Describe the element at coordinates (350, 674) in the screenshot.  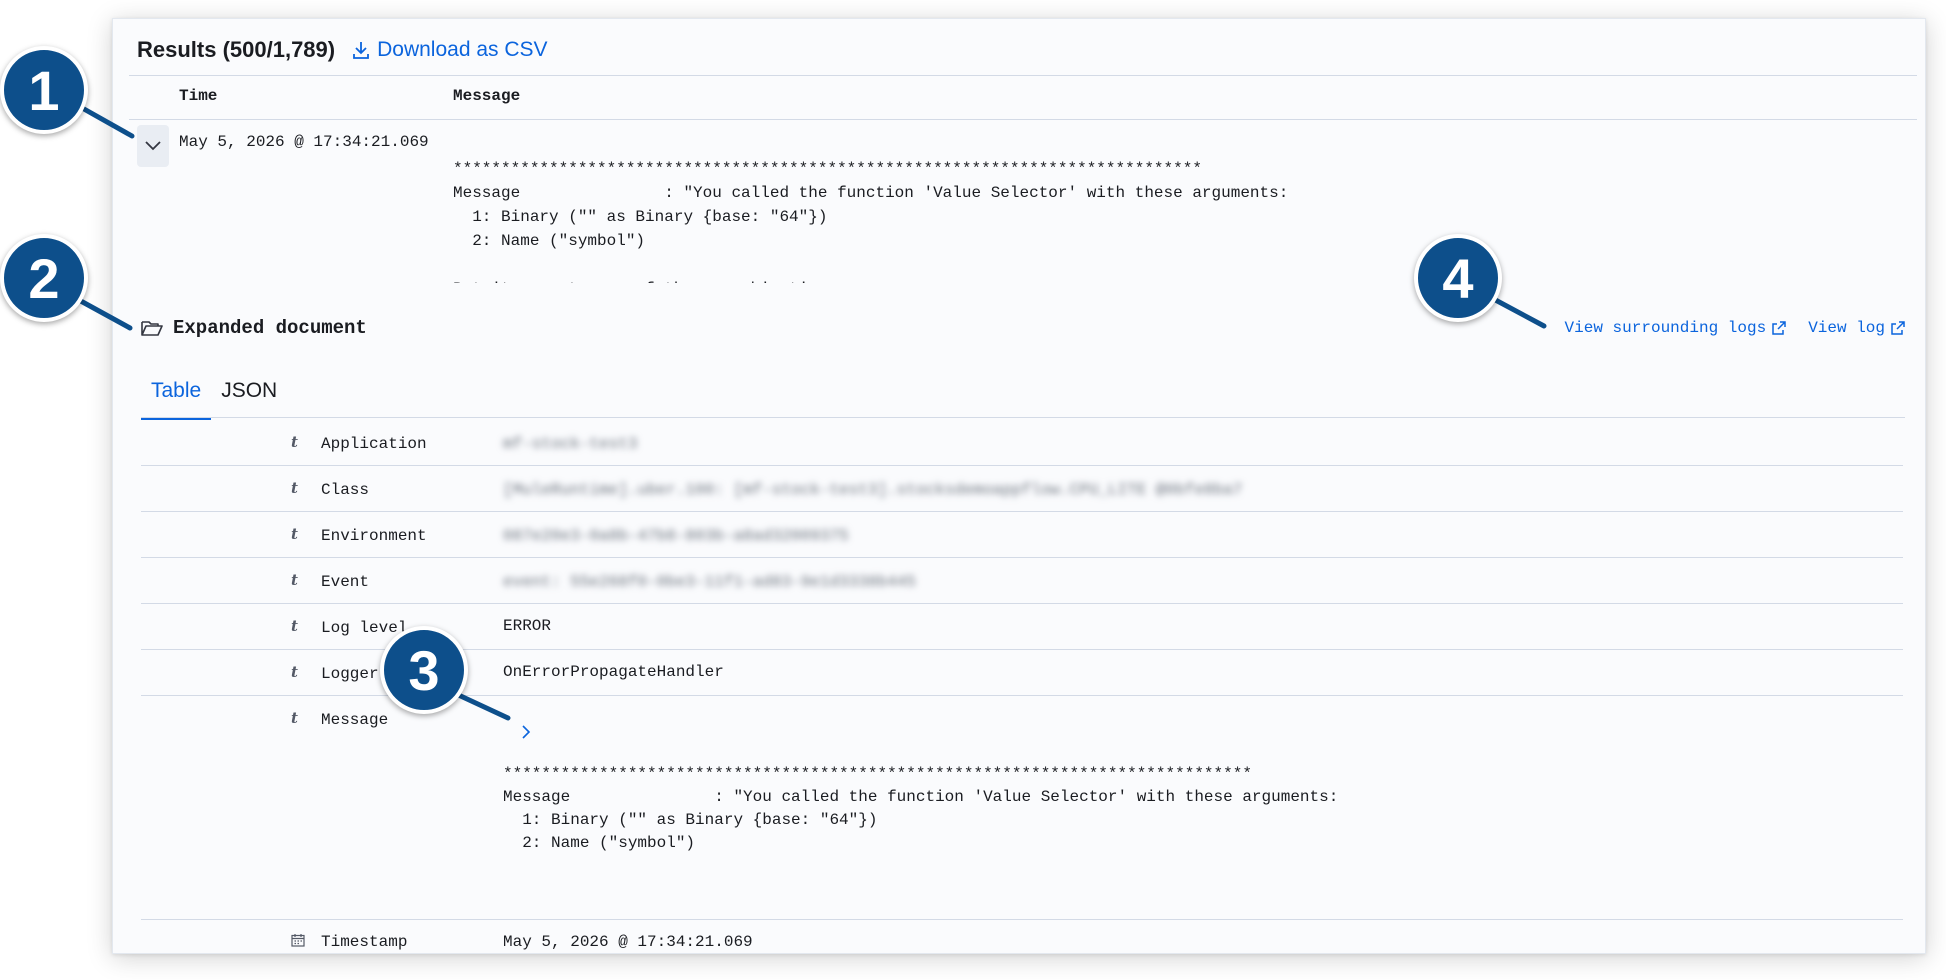
I see `field-name: Logger` at that location.